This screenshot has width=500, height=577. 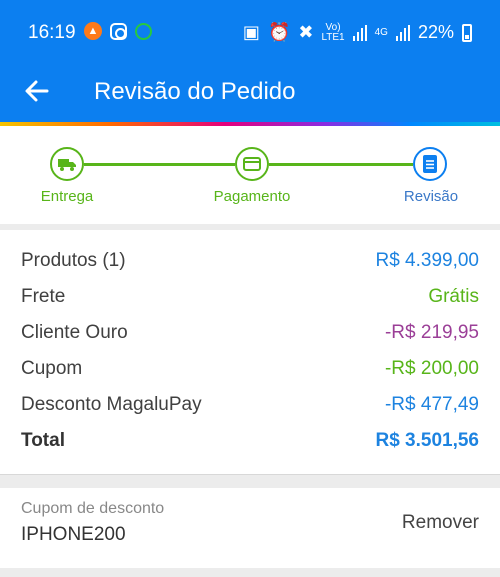 What do you see at coordinates (431, 404) in the screenshot?
I see `row-value: -R$ 477,49` at bounding box center [431, 404].